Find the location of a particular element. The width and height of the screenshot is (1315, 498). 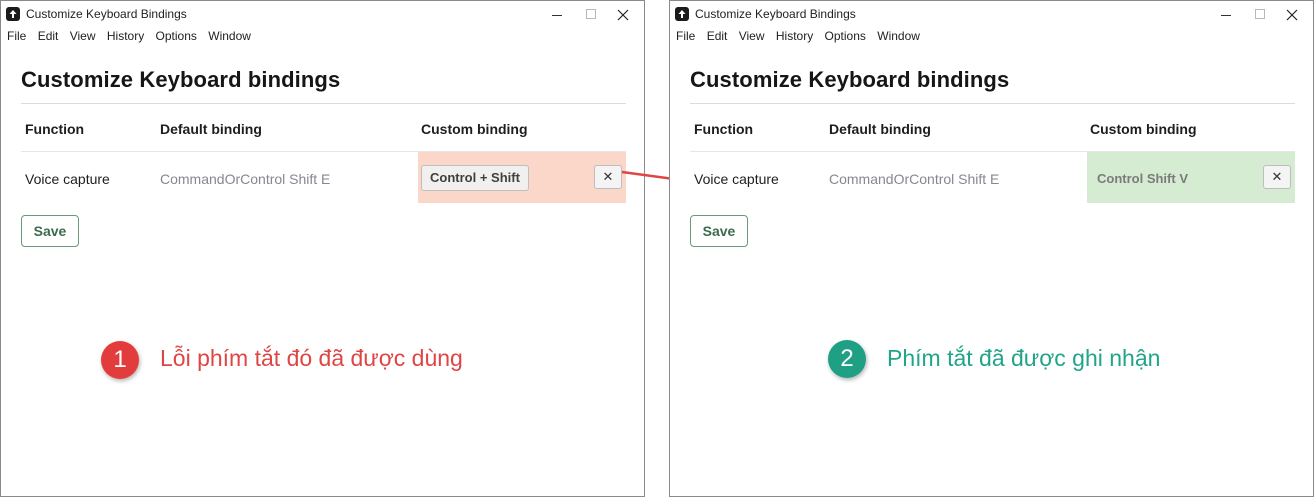

step-badge-1: 1 is located at coordinates (120, 360).